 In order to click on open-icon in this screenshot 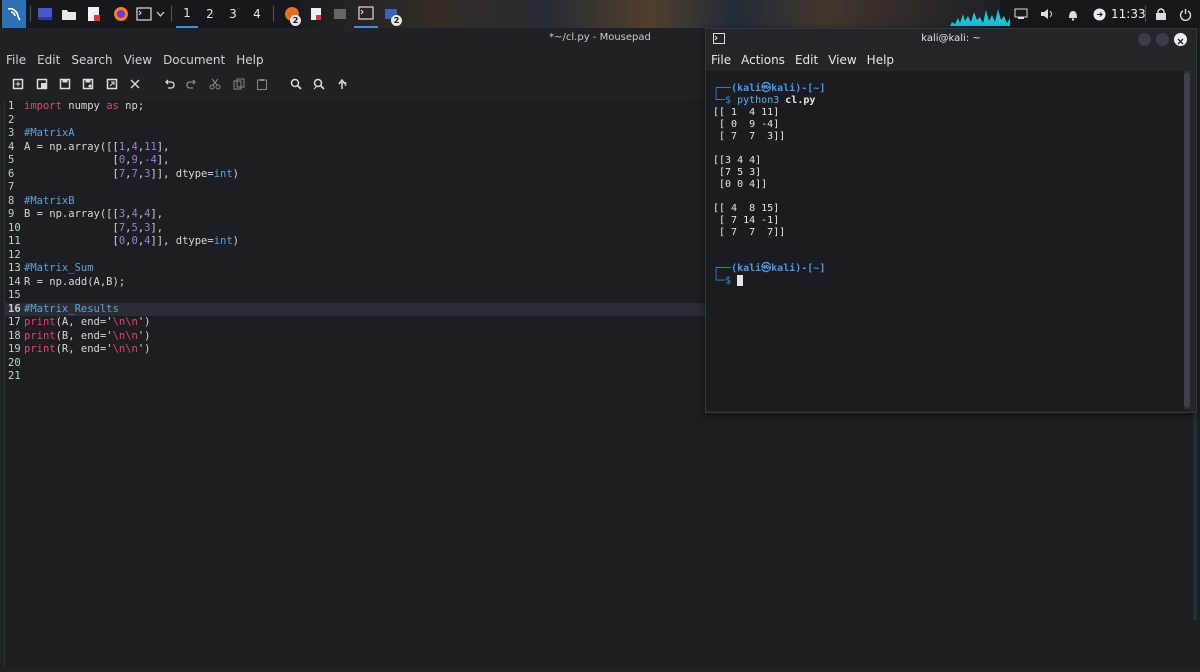, I will do `click(112, 84)`.